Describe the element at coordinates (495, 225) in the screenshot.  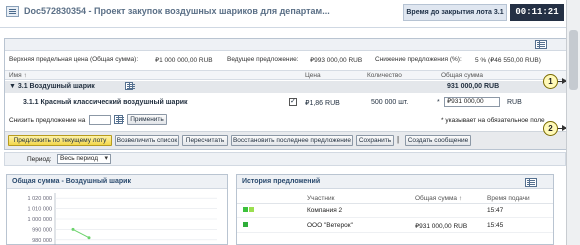
I see `history-time: 15:45` at that location.